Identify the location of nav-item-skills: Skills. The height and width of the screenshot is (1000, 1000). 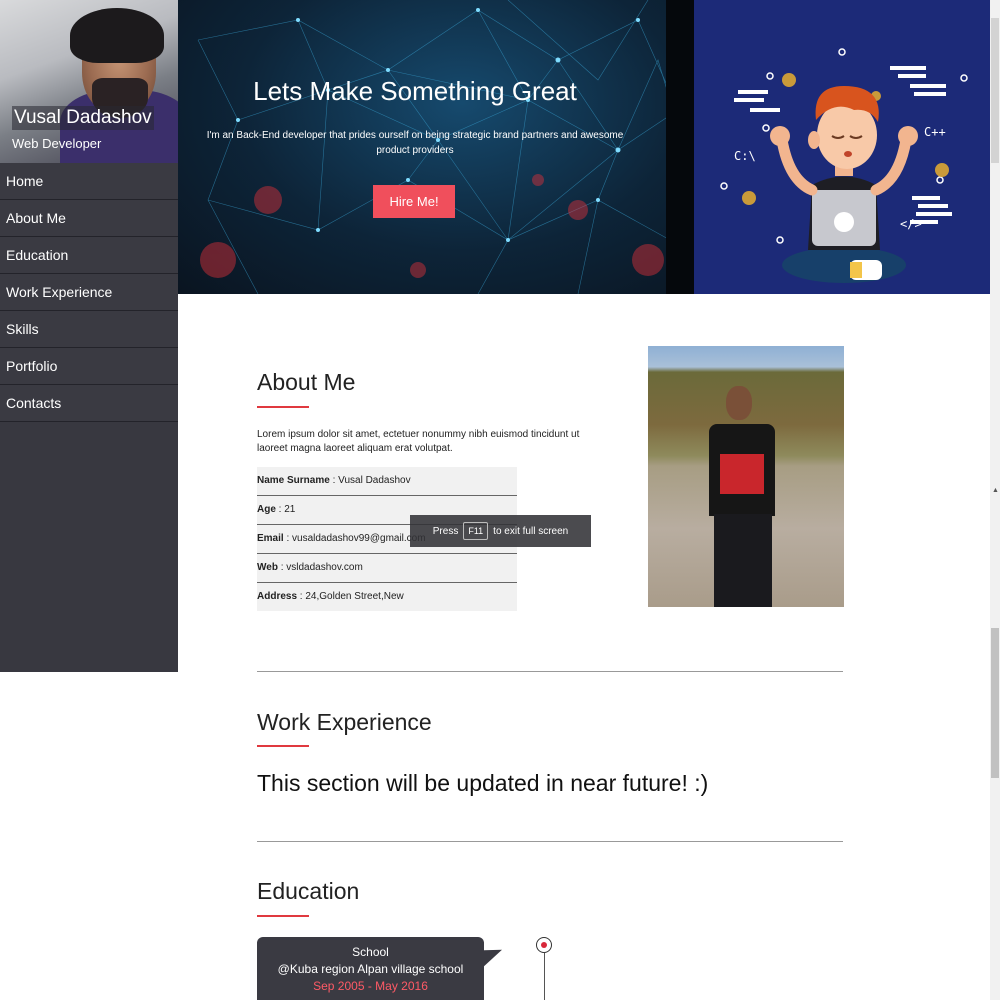
(89, 329).